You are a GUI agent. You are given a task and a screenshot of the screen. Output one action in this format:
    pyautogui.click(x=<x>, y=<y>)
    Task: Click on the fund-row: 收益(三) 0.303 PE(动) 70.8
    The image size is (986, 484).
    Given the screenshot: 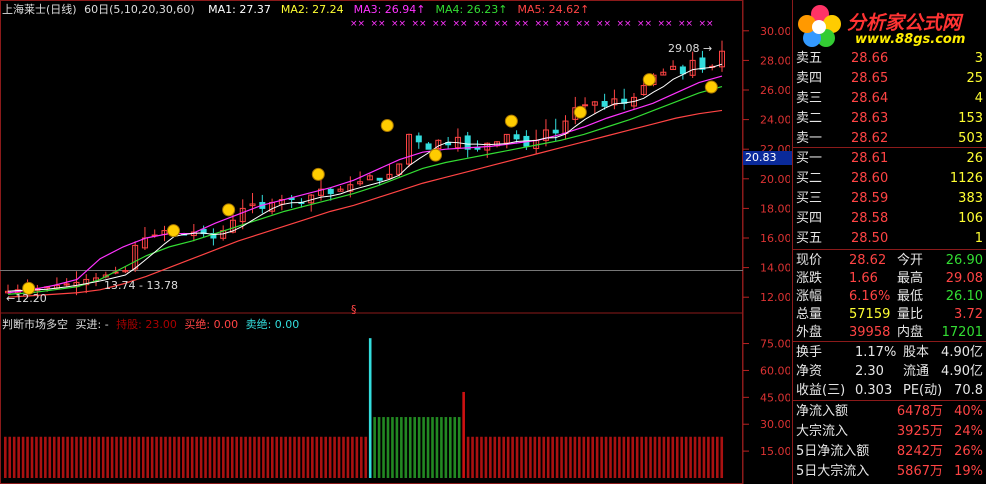 What is the action you would take?
    pyautogui.click(x=889, y=391)
    